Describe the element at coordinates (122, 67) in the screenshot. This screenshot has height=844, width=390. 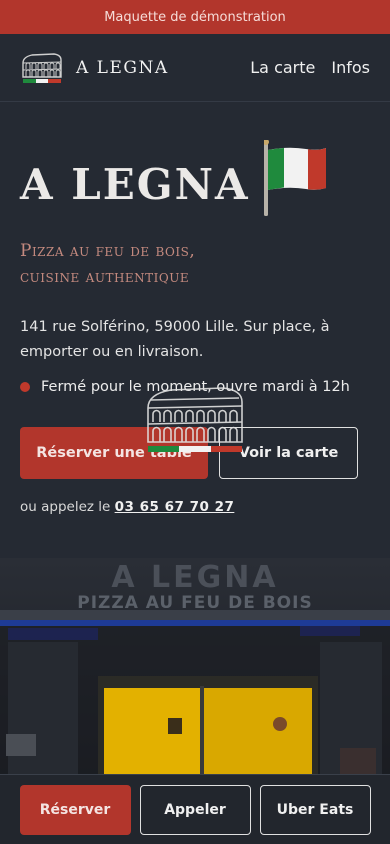
I see `brand-name: A LEGNA` at that location.